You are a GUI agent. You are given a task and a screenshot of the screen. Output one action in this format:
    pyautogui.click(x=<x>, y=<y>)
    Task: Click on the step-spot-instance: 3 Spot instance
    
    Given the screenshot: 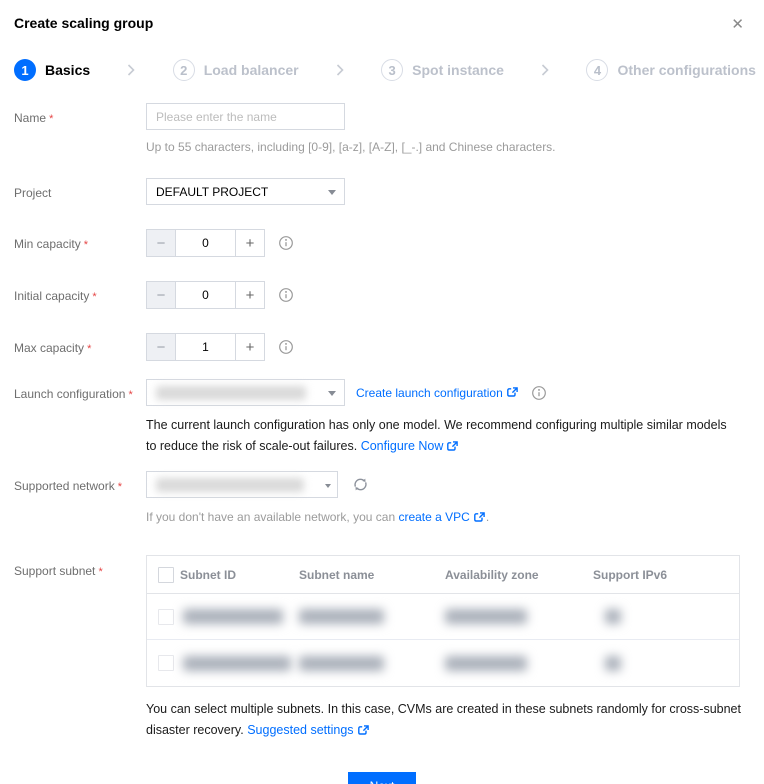 What is the action you would take?
    pyautogui.click(x=442, y=70)
    